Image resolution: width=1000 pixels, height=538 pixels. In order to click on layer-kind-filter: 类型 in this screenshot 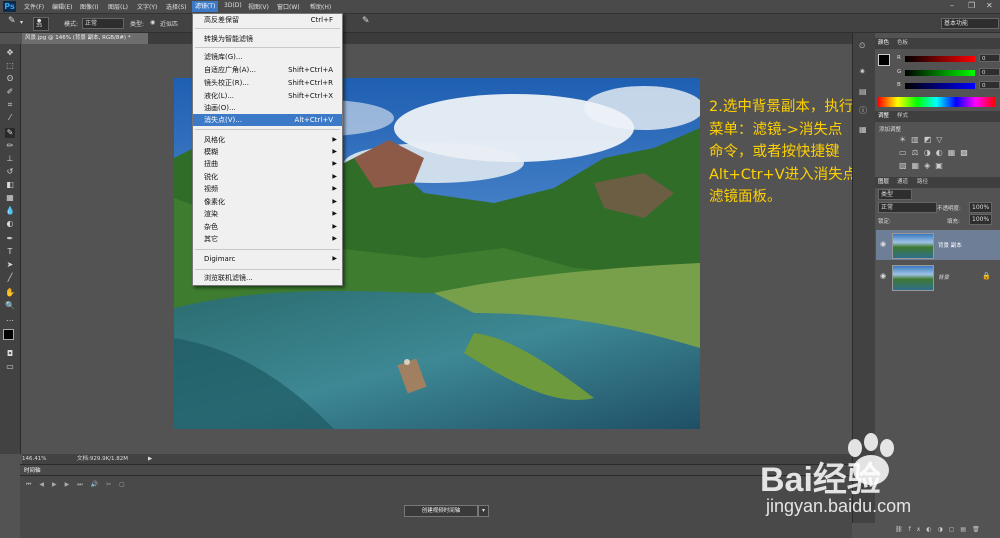, I will do `click(895, 194)`.